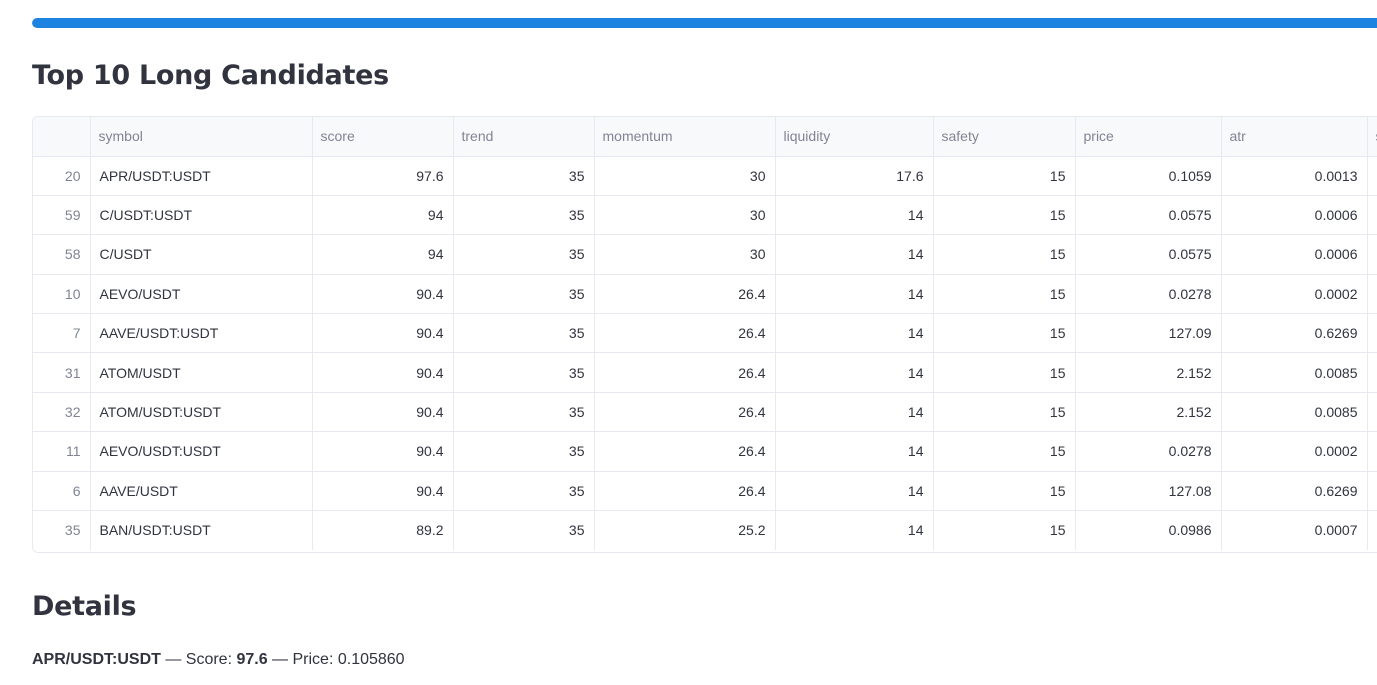 The image size is (1377, 685). Describe the element at coordinates (201, 137) in the screenshot. I see `column-header-symbol: symbol` at that location.